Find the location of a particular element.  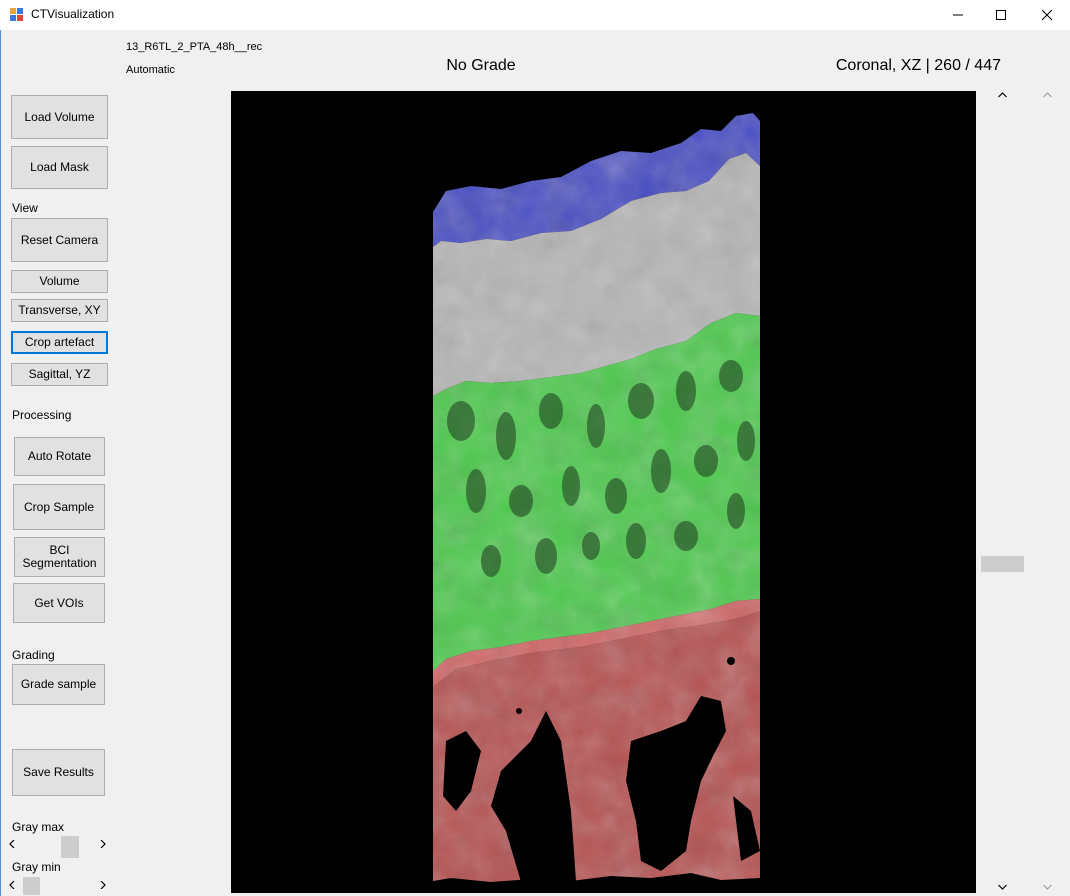

reset-camera-button: Reset Camera is located at coordinates (59, 240).